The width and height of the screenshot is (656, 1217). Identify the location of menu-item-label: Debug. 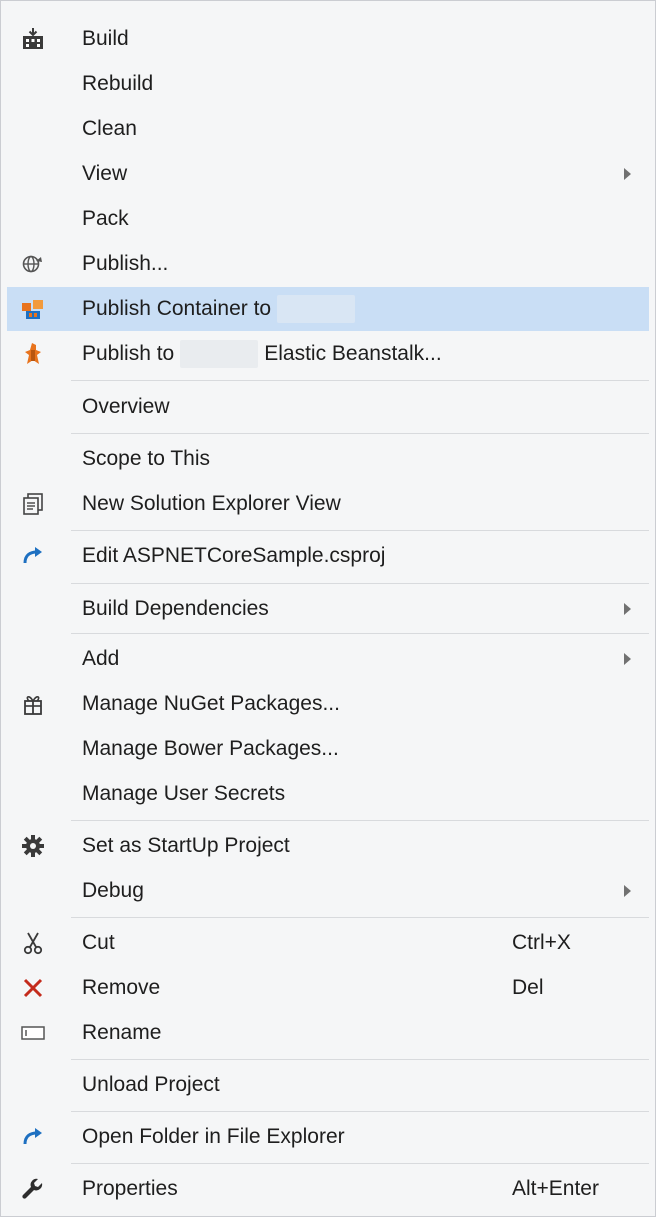
(113, 890).